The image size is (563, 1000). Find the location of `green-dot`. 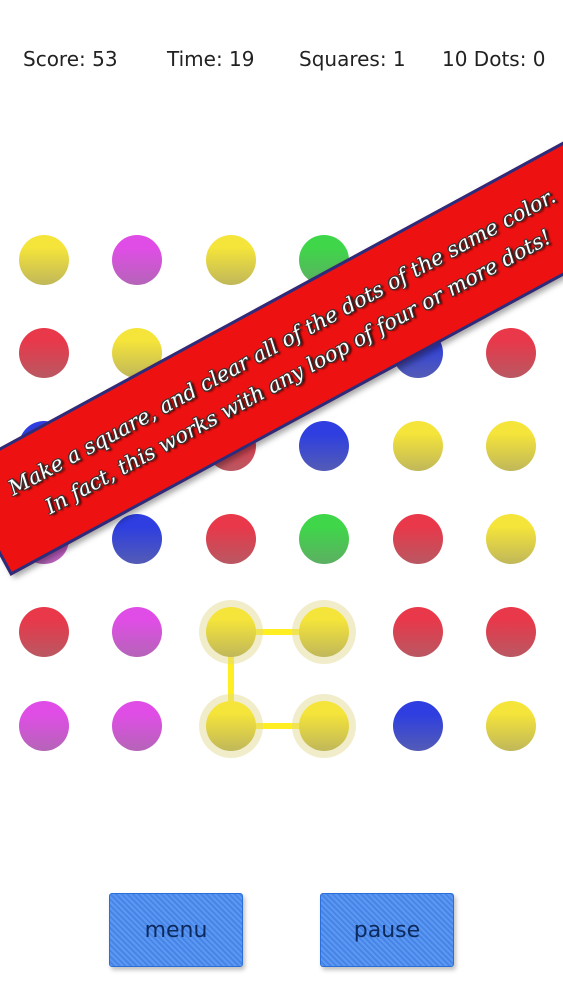

green-dot is located at coordinates (324, 539).